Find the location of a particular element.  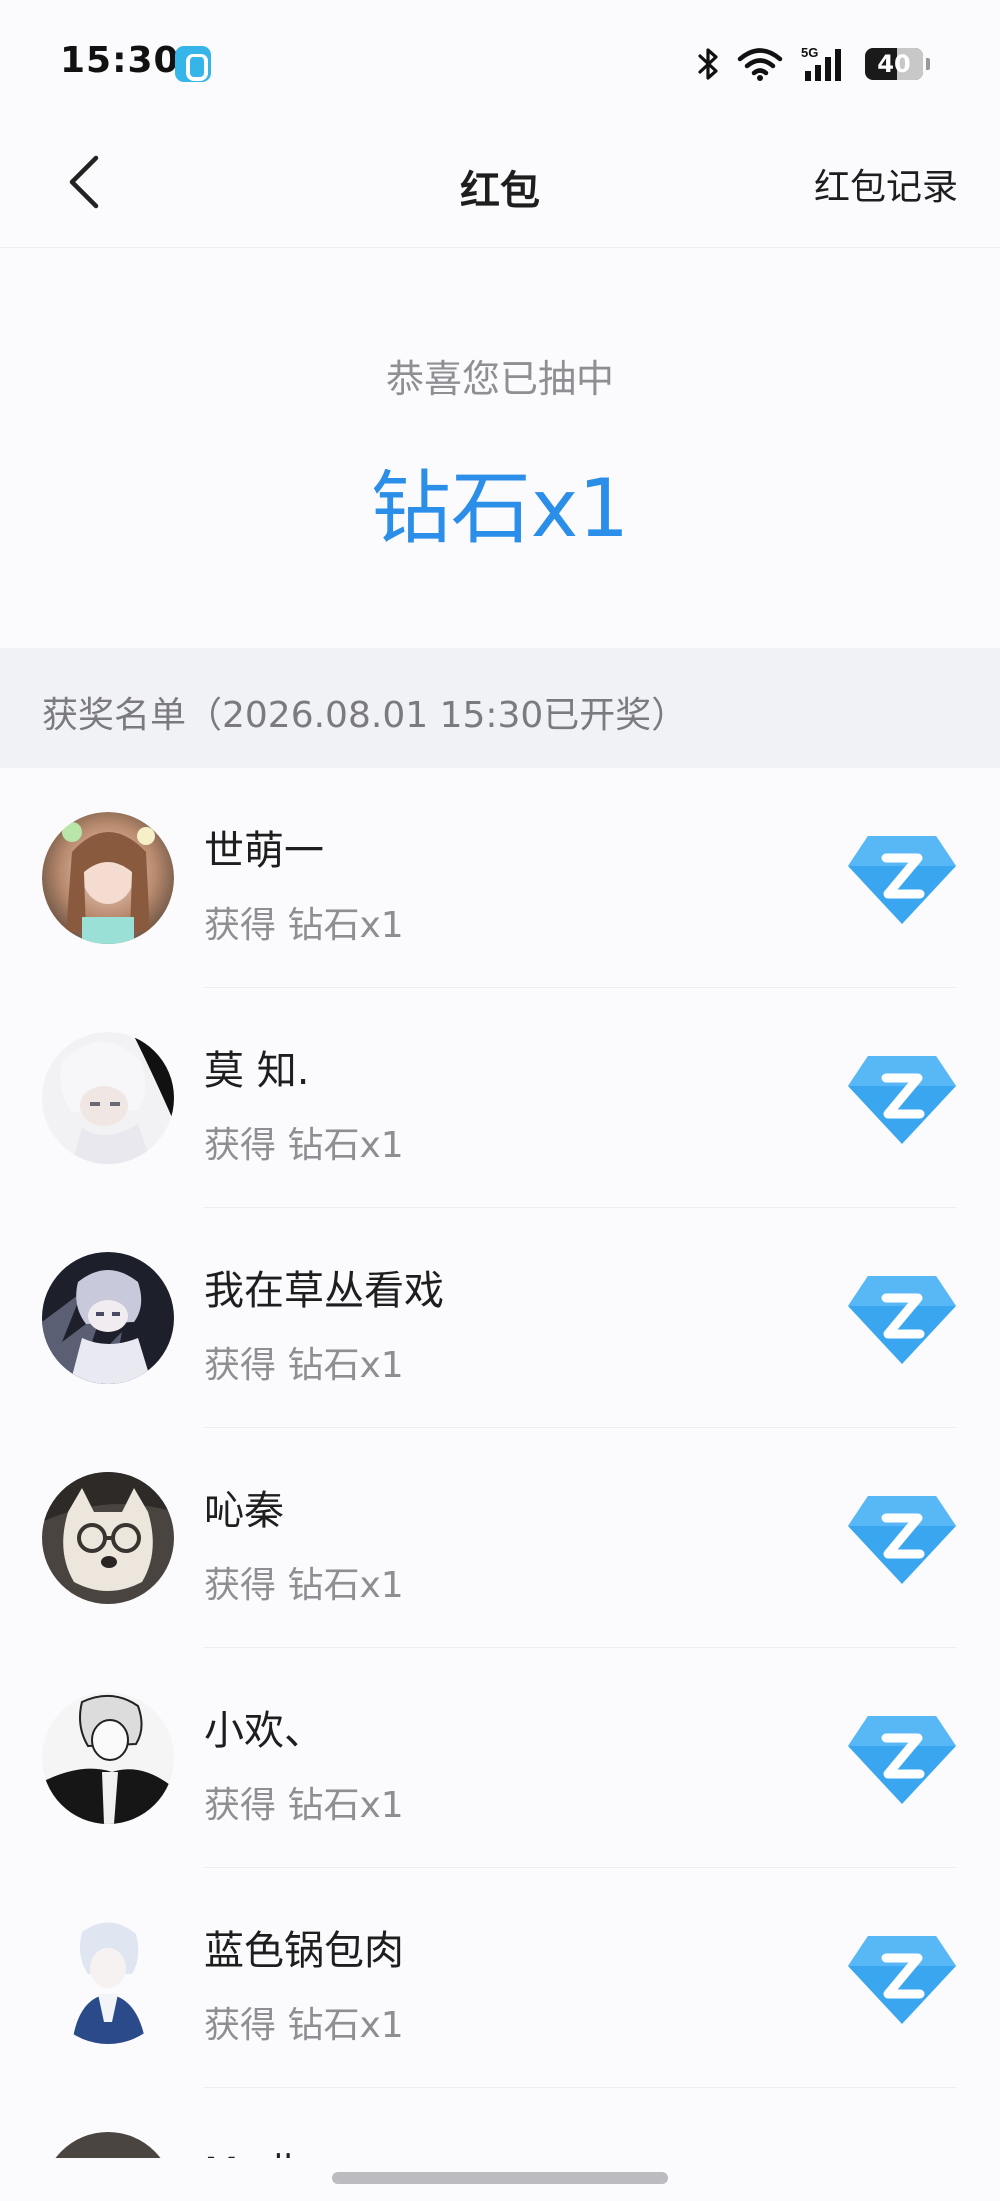

winner-name: 我在草丛看戏 is located at coordinates (324, 1291).